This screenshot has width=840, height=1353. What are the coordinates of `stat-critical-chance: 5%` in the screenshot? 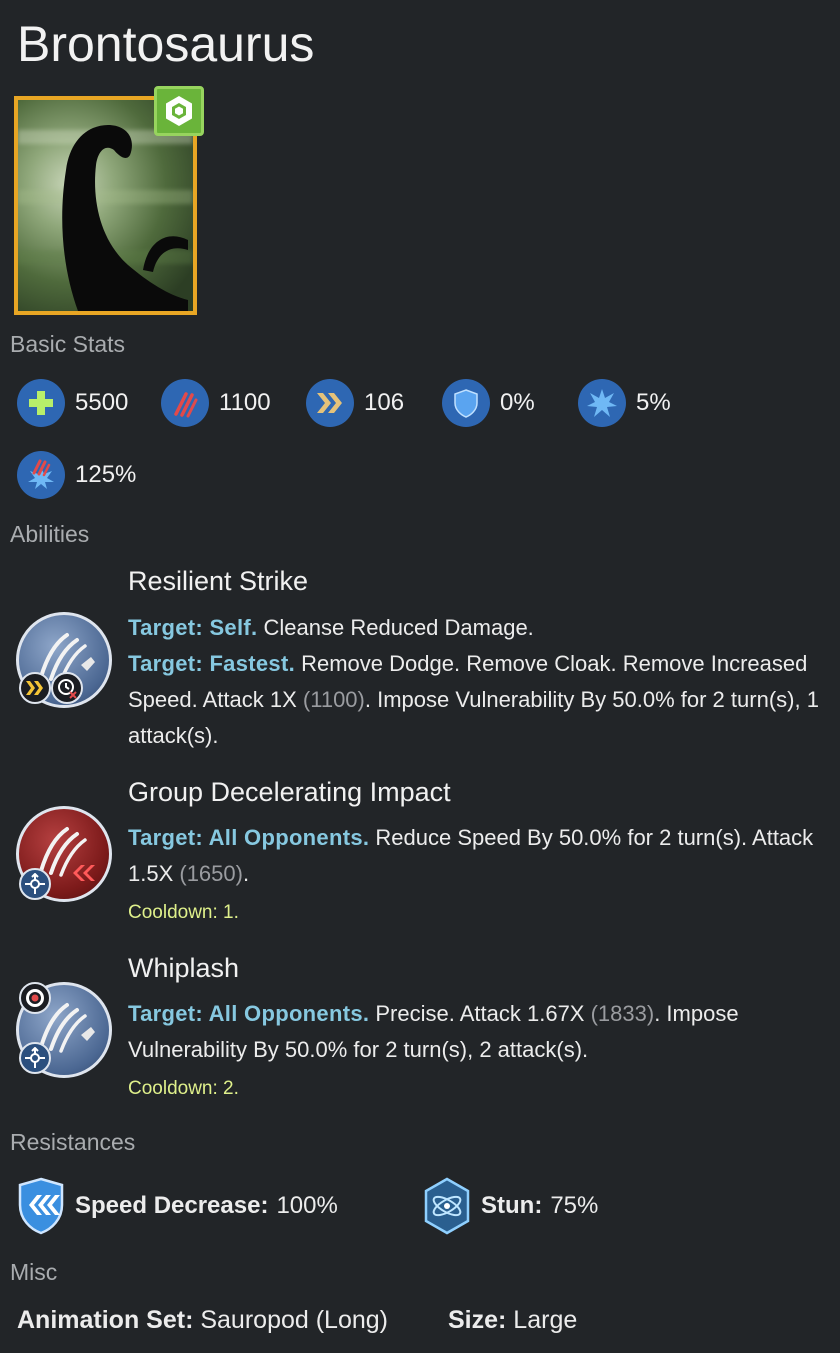 It's located at (624, 403).